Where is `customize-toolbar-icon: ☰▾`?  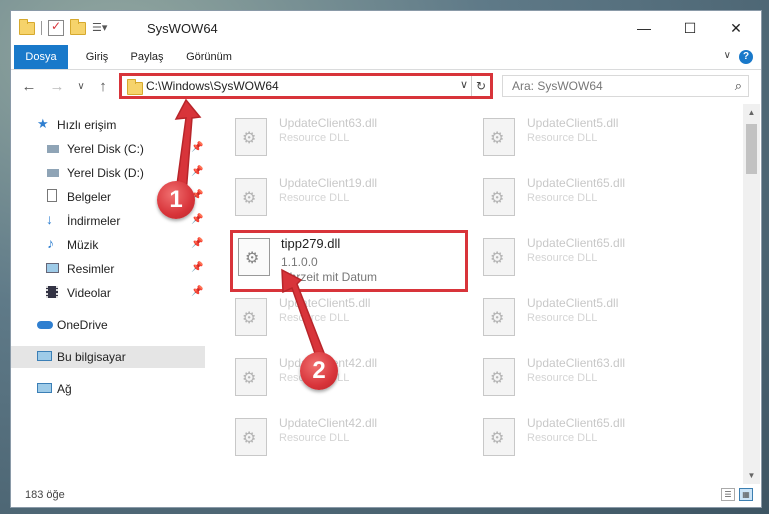 customize-toolbar-icon: ☰▾ is located at coordinates (100, 28).